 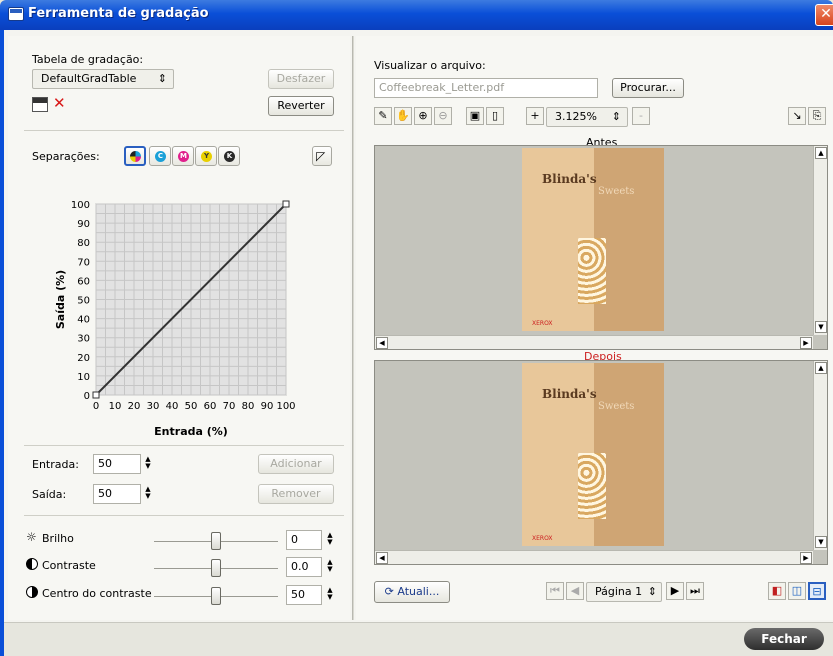 I want to click on save-icon, so click(x=40, y=104).